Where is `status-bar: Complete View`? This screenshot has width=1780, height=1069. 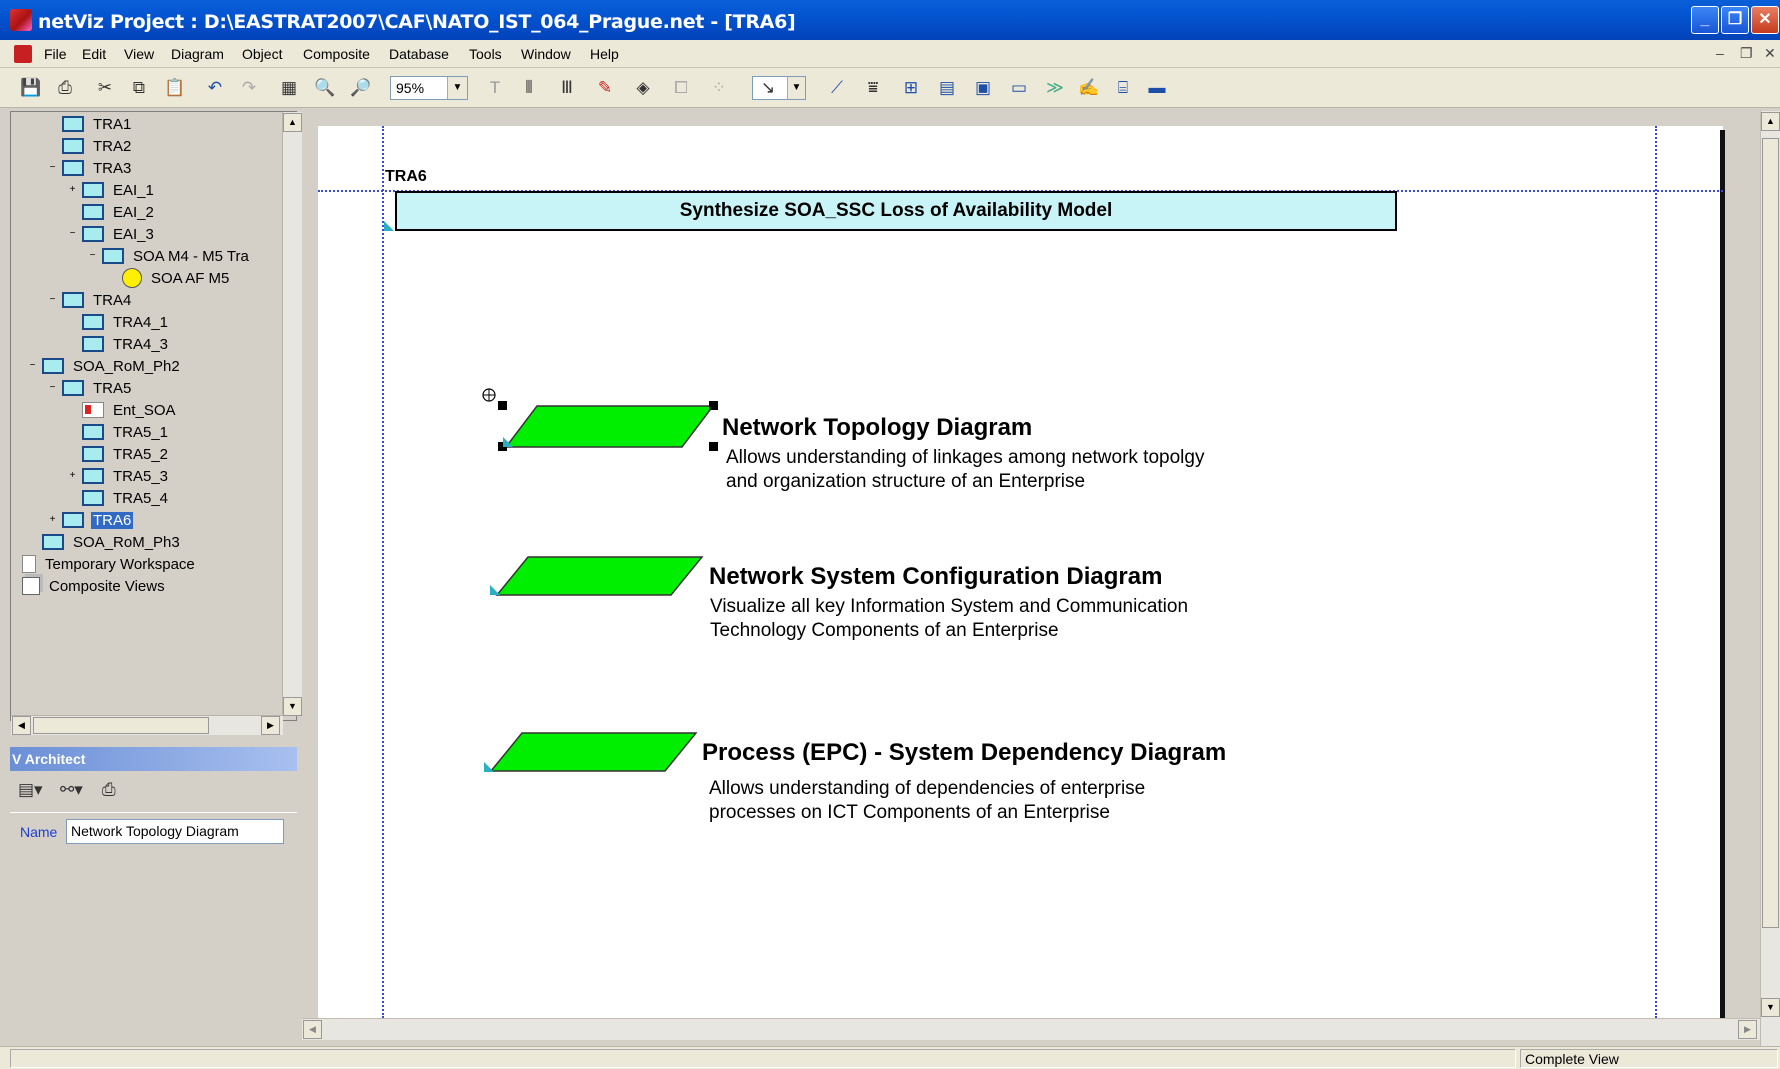 status-bar: Complete View is located at coordinates (890, 1057).